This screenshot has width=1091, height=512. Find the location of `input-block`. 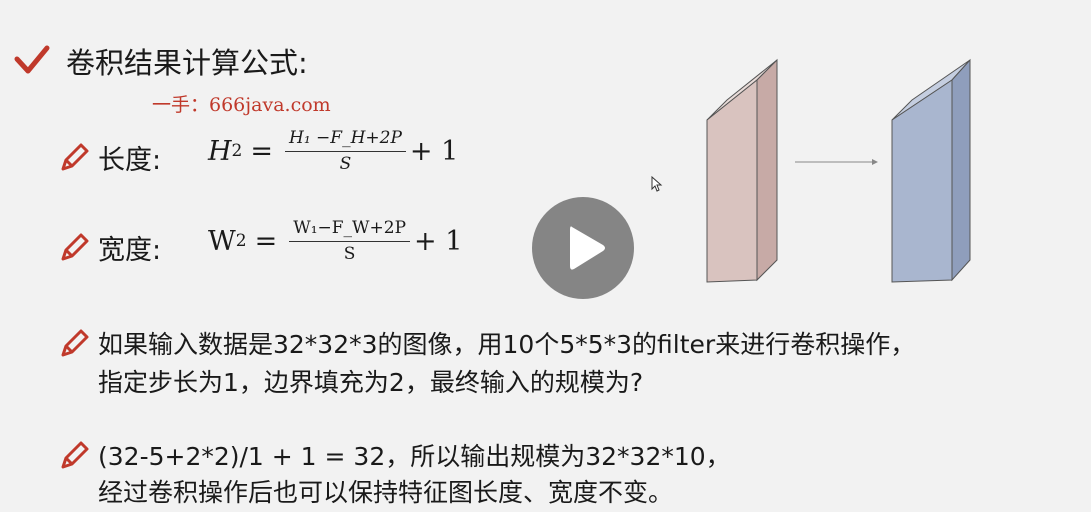

input-block is located at coordinates (742, 170).